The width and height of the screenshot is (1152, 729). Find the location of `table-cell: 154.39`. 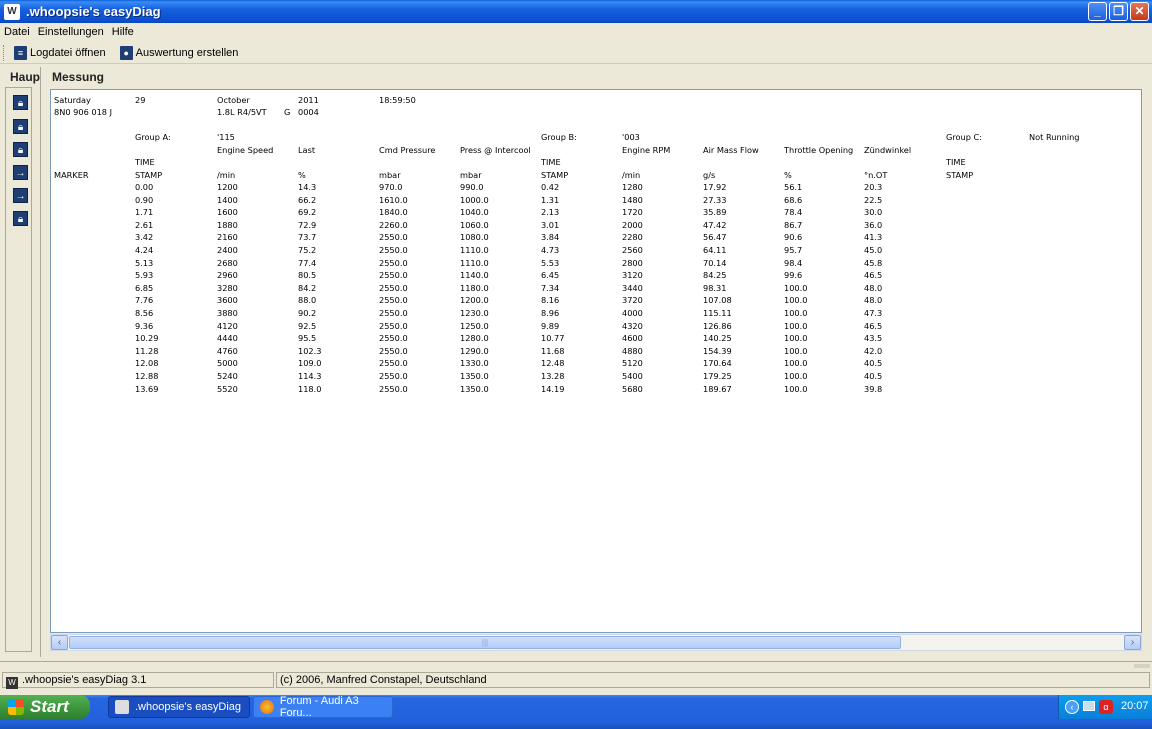

table-cell: 154.39 is located at coordinates (717, 350).